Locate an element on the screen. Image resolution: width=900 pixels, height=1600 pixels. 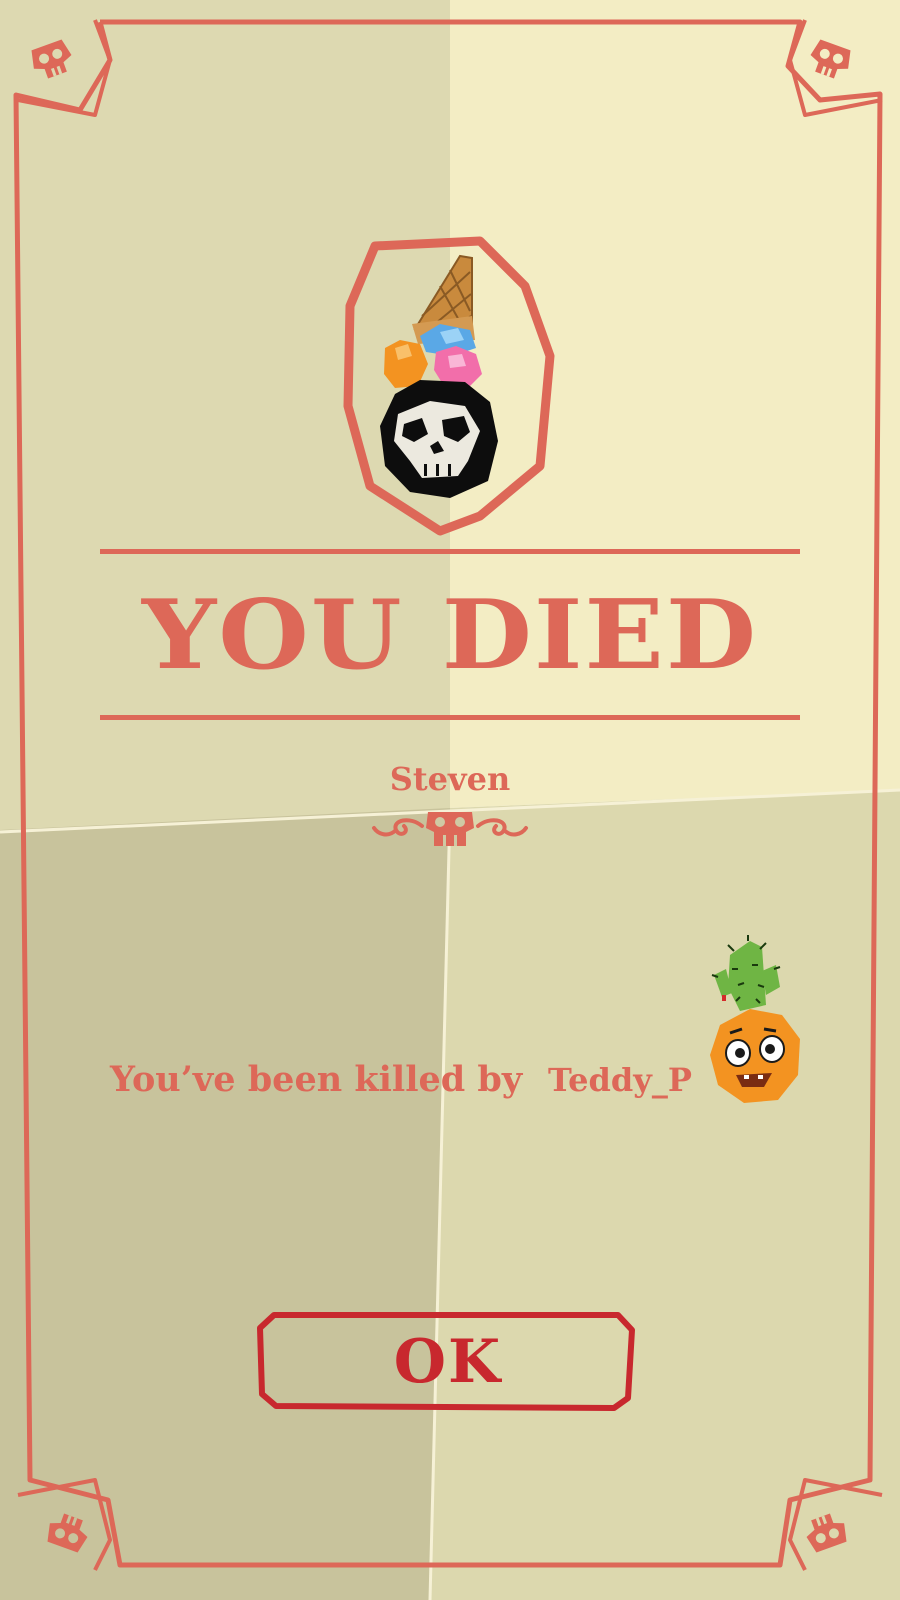
killer-avatar is located at coordinates (755, 1019).